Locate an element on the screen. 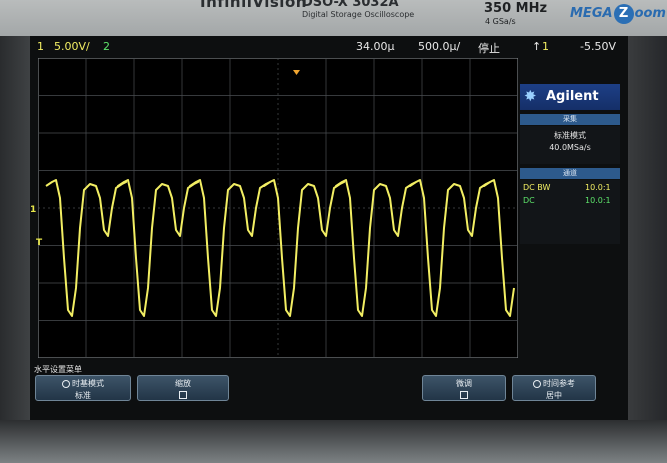 The image size is (667, 463). softkey-zoom: 缩放 is located at coordinates (183, 388).